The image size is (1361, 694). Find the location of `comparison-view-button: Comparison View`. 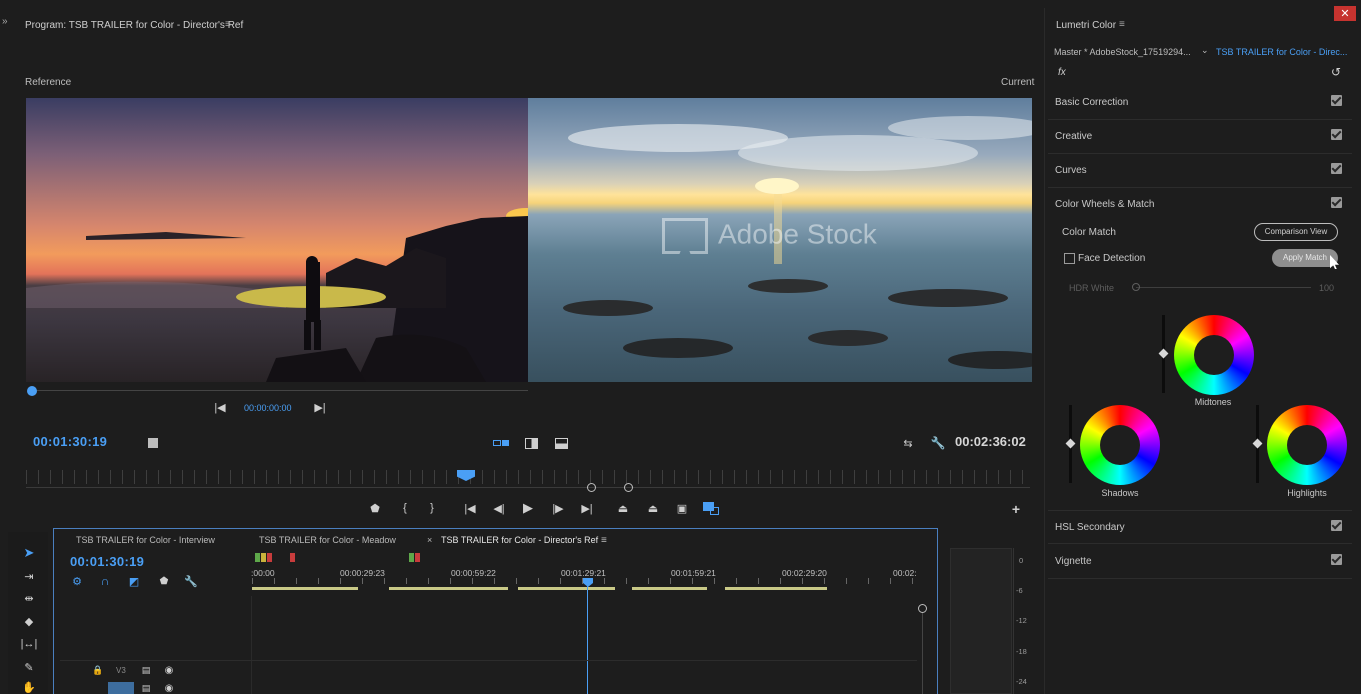

comparison-view-button: Comparison View is located at coordinates (1296, 232).